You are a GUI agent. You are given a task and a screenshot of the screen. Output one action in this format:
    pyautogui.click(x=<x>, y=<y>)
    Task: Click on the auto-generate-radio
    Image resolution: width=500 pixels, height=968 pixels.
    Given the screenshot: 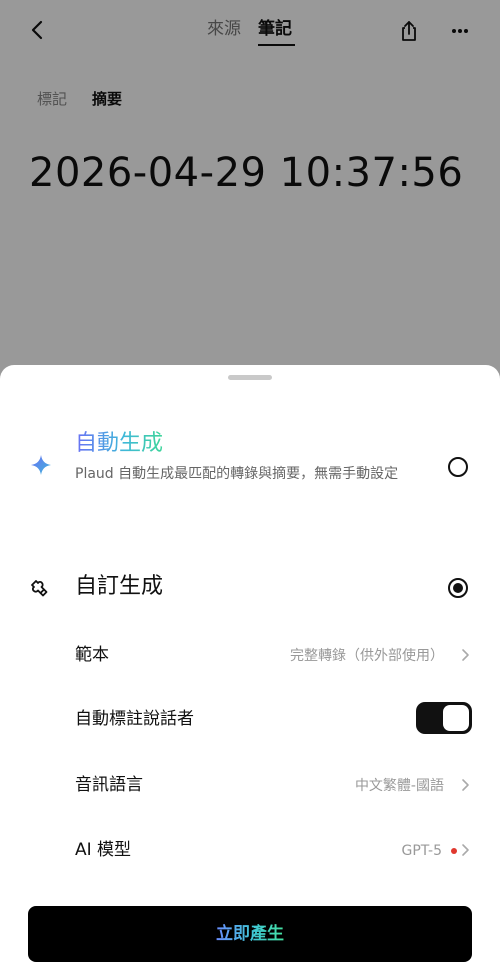 What is the action you would take?
    pyautogui.click(x=458, y=467)
    